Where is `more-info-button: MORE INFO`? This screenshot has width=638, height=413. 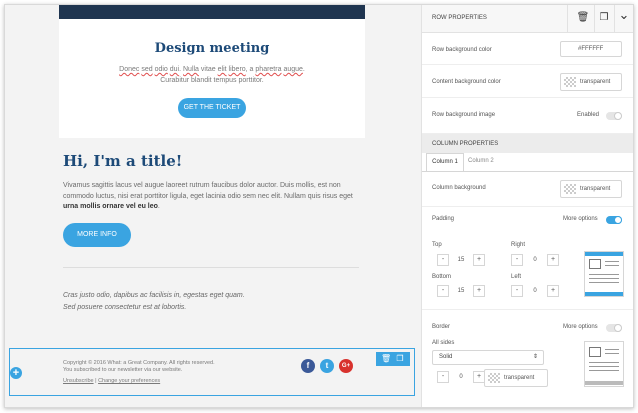 more-info-button: MORE INFO is located at coordinates (97, 235).